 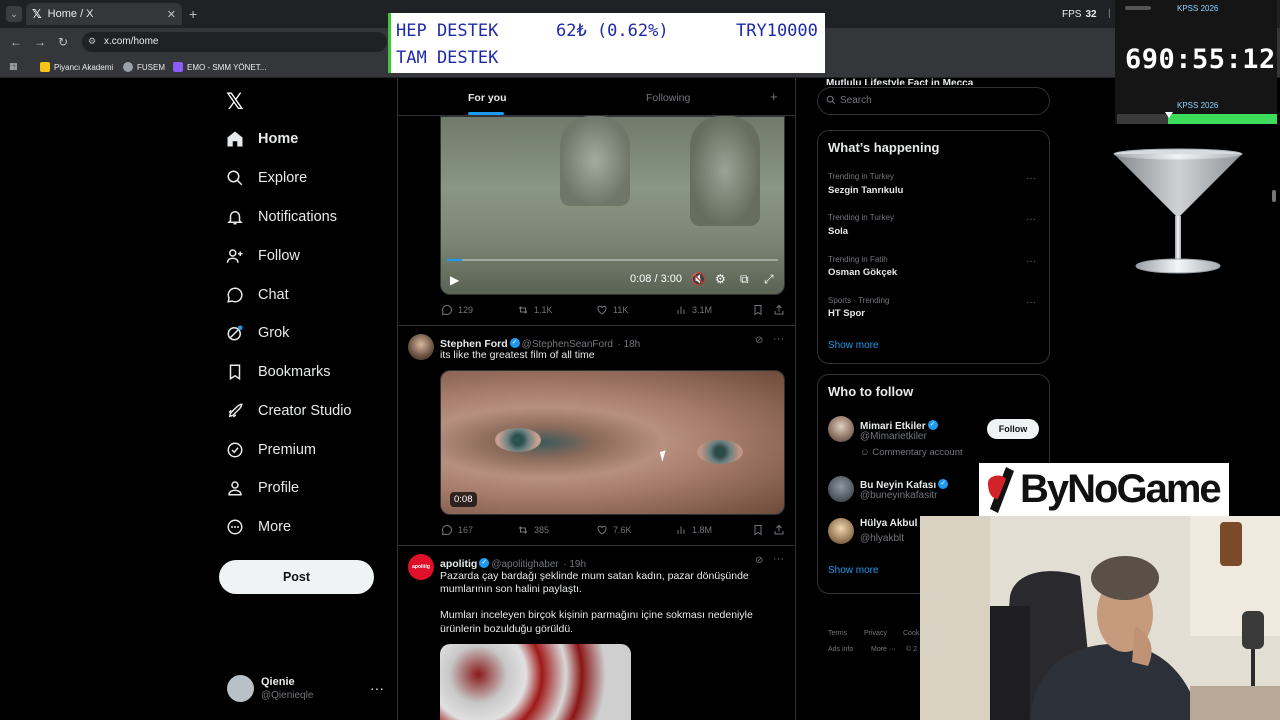 I want to click on account-menu-icon: ···, so click(x=377, y=688).